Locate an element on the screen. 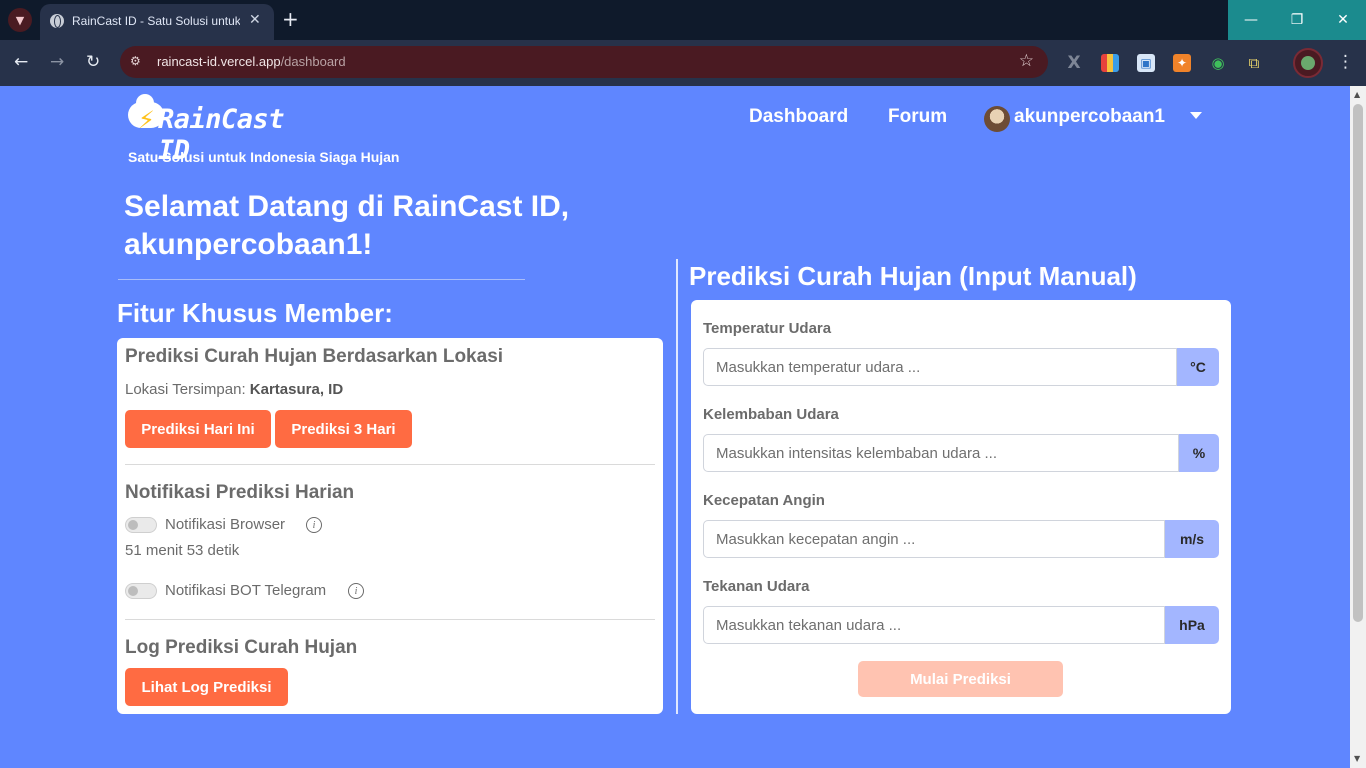 The image size is (1366, 768). extensions-puzzle-icon: ⧉ is located at coordinates (1254, 63).